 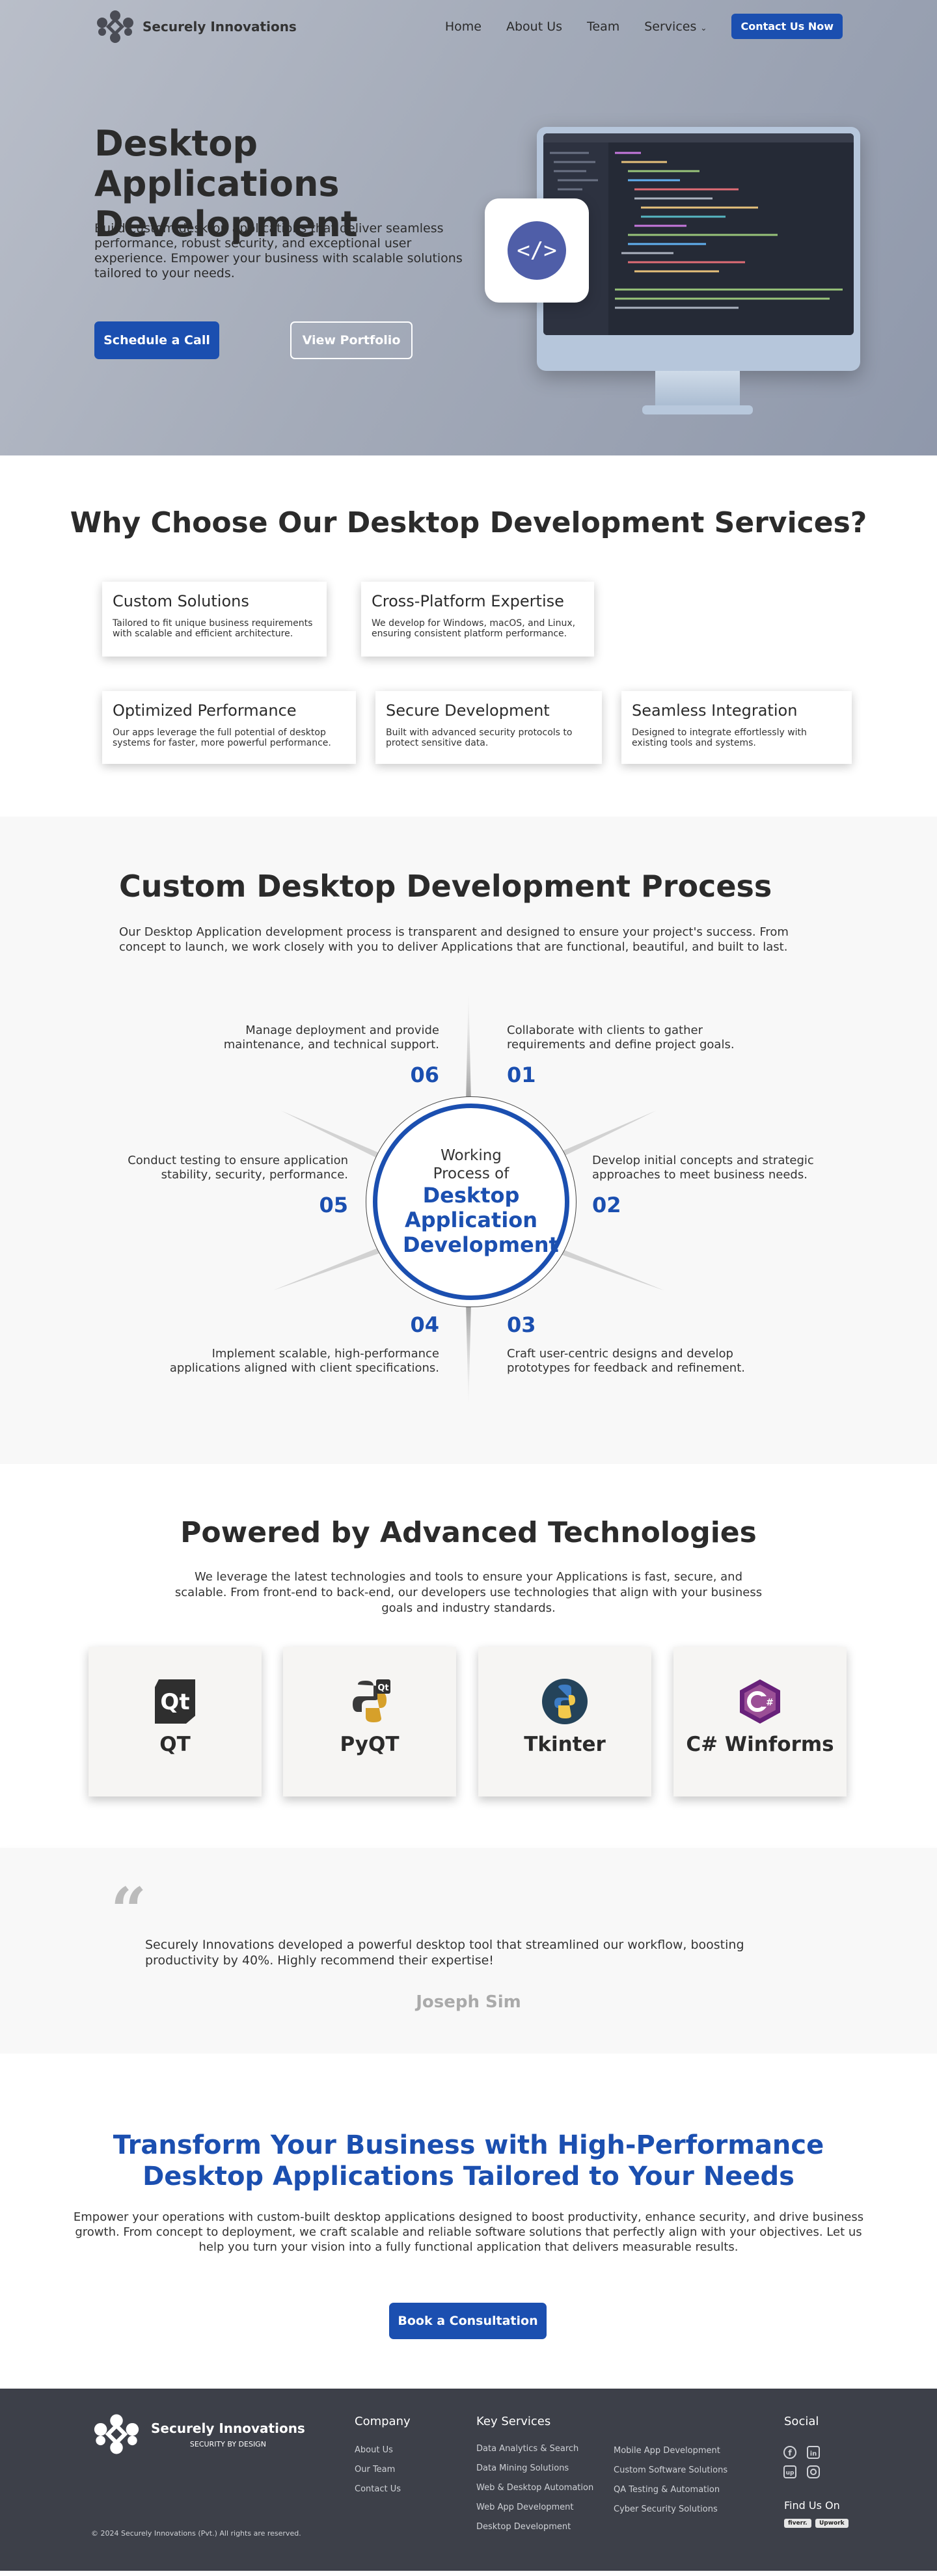 What do you see at coordinates (670, 27) in the screenshot?
I see `nav-services-label: Services` at bounding box center [670, 27].